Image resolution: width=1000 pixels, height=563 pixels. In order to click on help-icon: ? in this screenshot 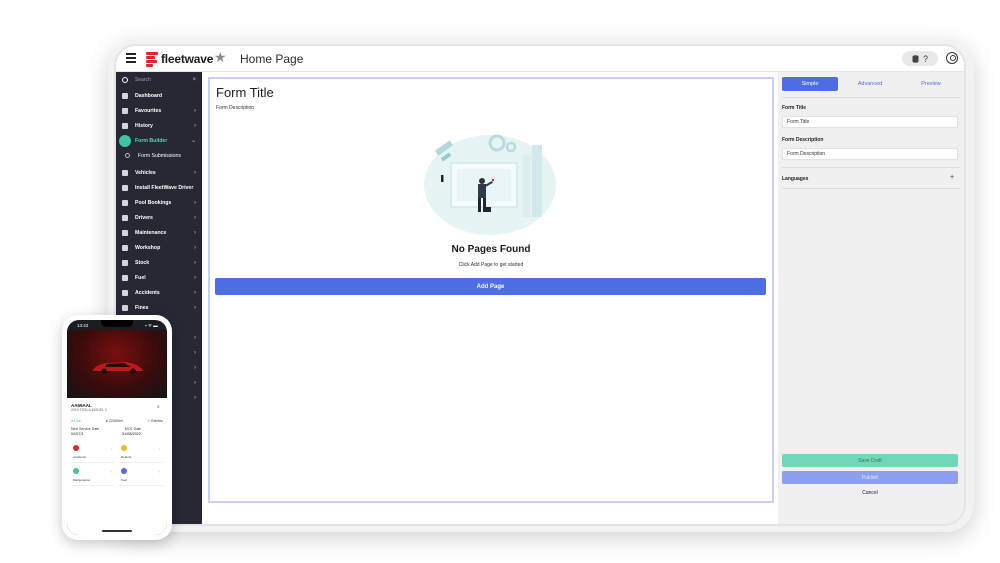, I will do `click(925, 58)`.